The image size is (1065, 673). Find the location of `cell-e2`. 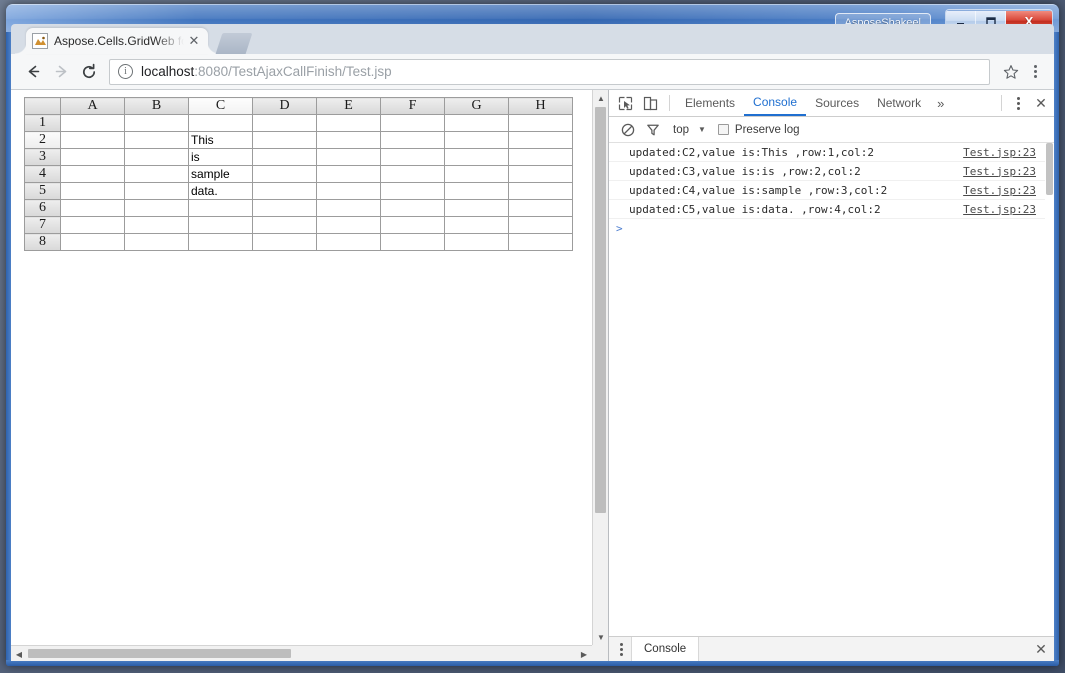

cell-e2 is located at coordinates (348, 140).